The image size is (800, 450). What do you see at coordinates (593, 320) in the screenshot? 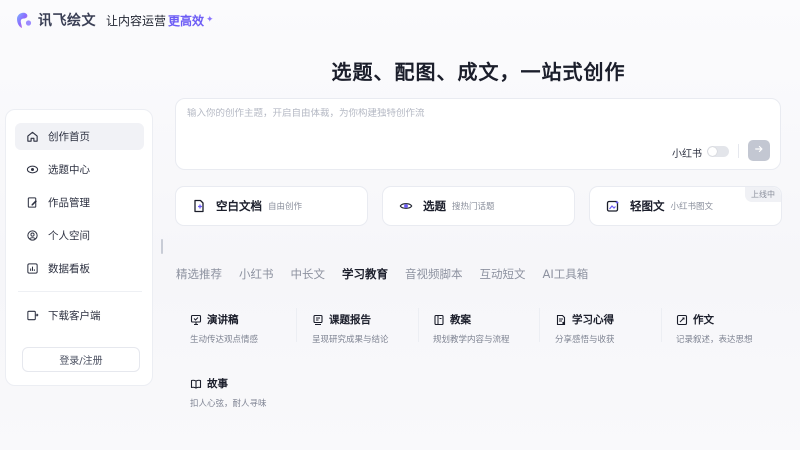
I see `template-title: 学习心得` at bounding box center [593, 320].